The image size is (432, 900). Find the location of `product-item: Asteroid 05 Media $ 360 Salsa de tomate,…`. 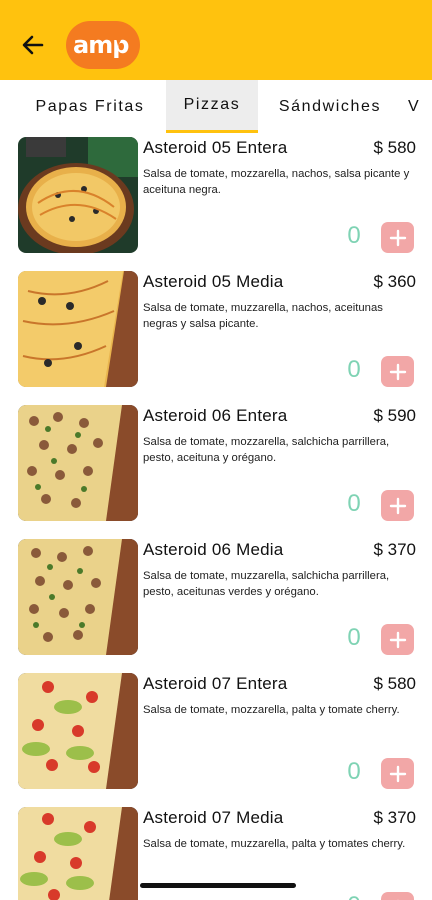

product-item: Asteroid 05 Media $ 360 Salsa de tomate,… is located at coordinates (216, 337).